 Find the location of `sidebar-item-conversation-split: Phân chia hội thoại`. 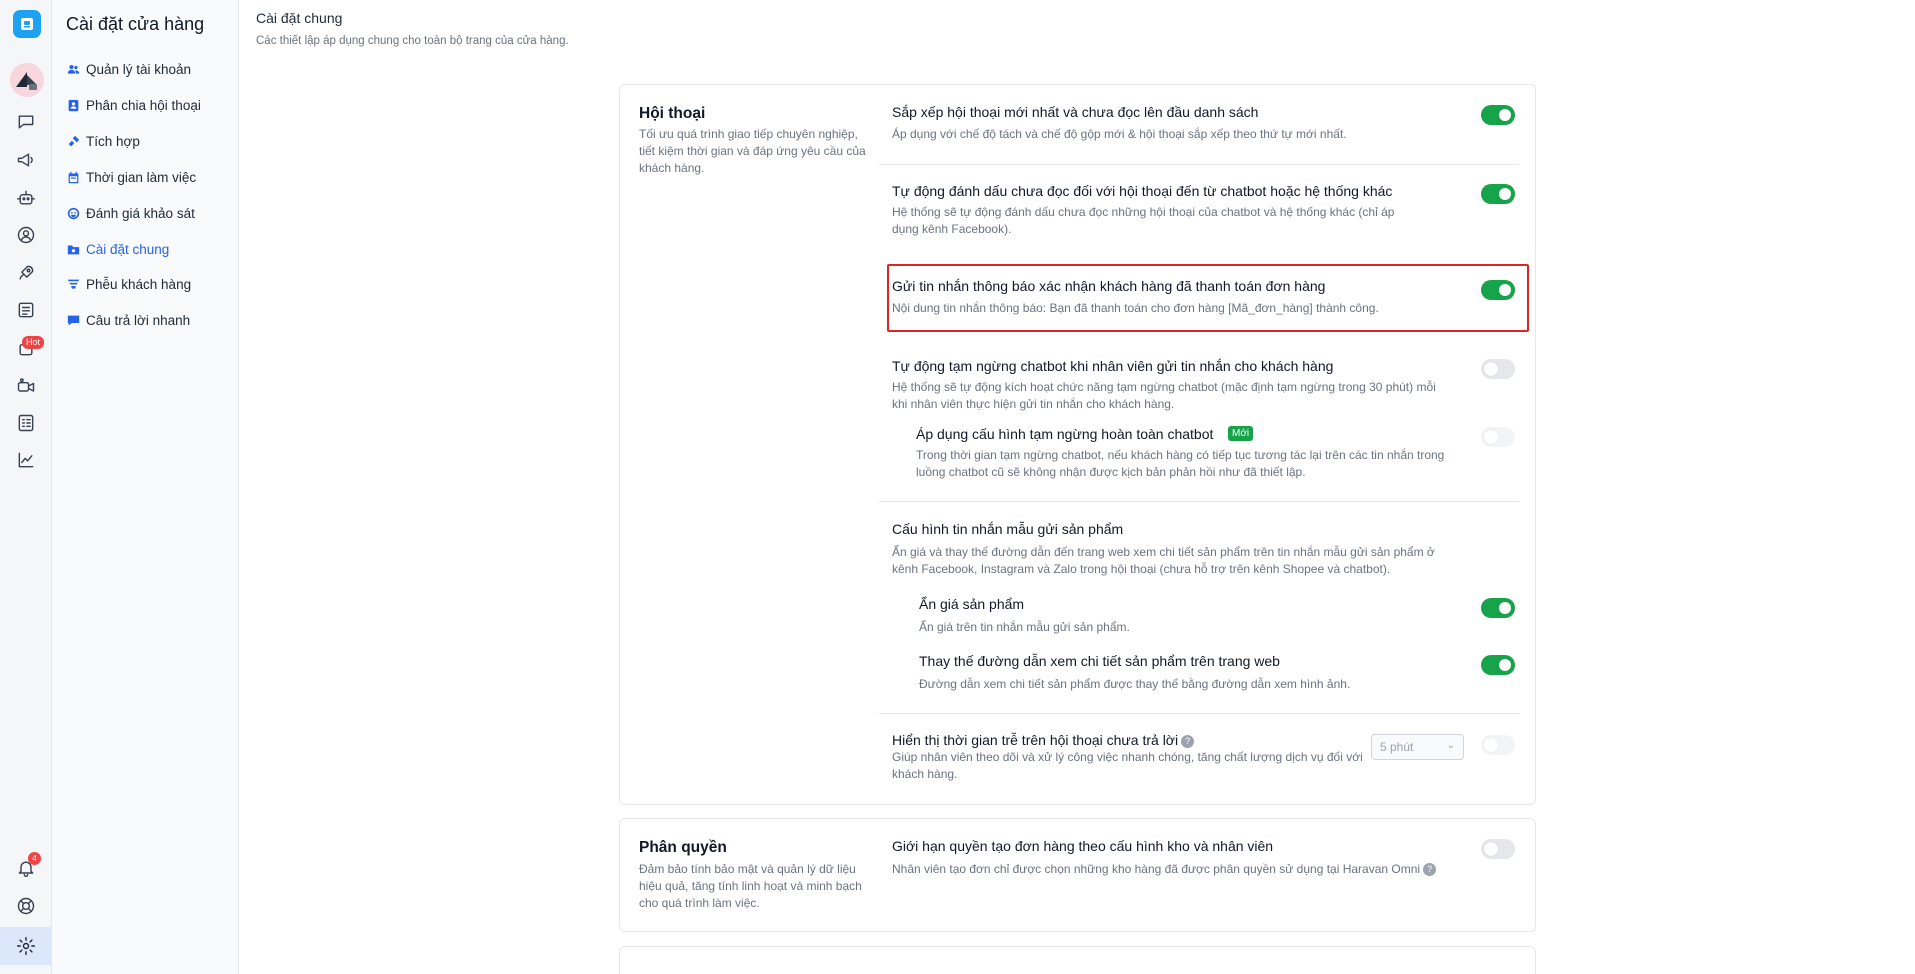

sidebar-item-conversation-split: Phân chia hội thoại is located at coordinates (133, 105).